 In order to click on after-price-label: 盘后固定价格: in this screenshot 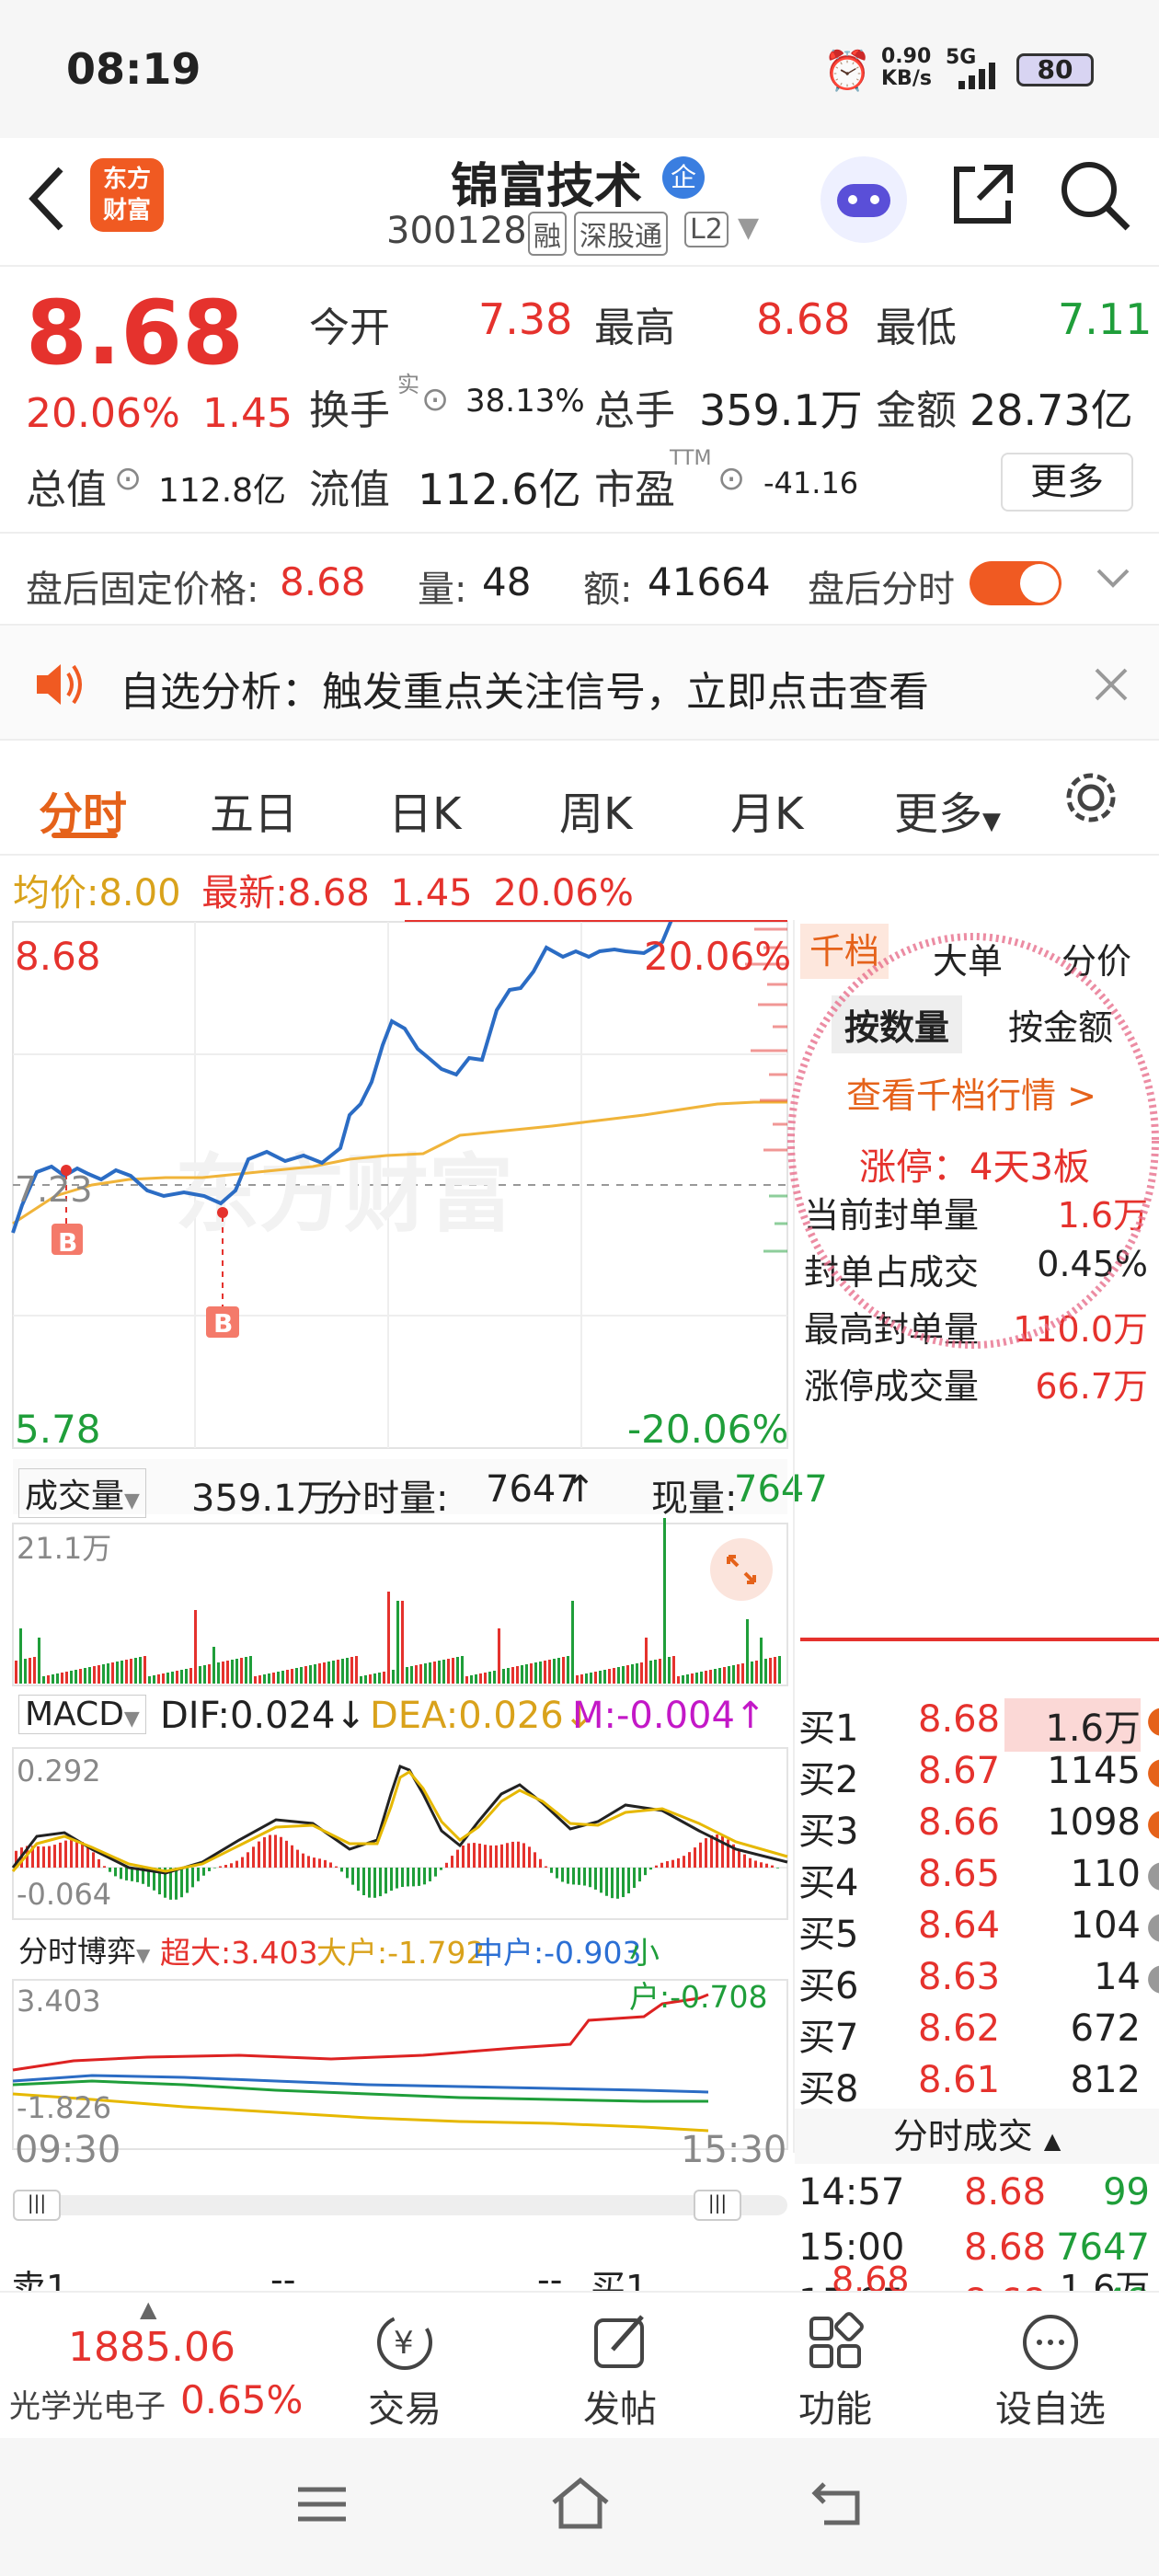, I will do `click(142, 590)`.